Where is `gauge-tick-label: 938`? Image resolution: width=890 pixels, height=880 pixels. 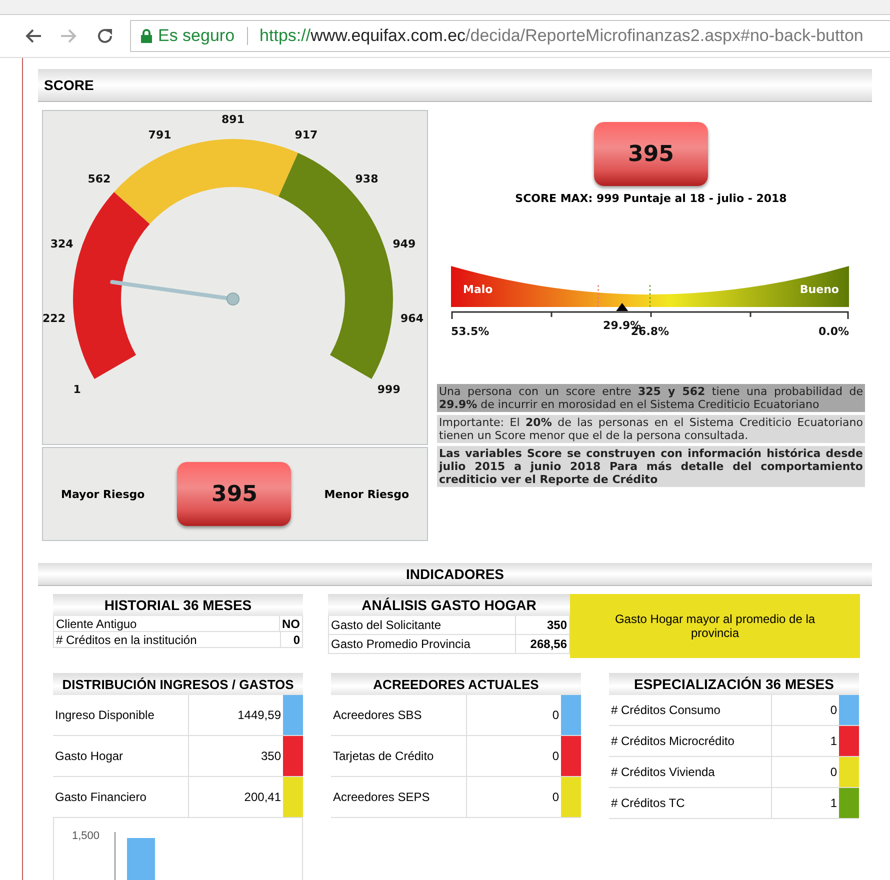 gauge-tick-label: 938 is located at coordinates (366, 179).